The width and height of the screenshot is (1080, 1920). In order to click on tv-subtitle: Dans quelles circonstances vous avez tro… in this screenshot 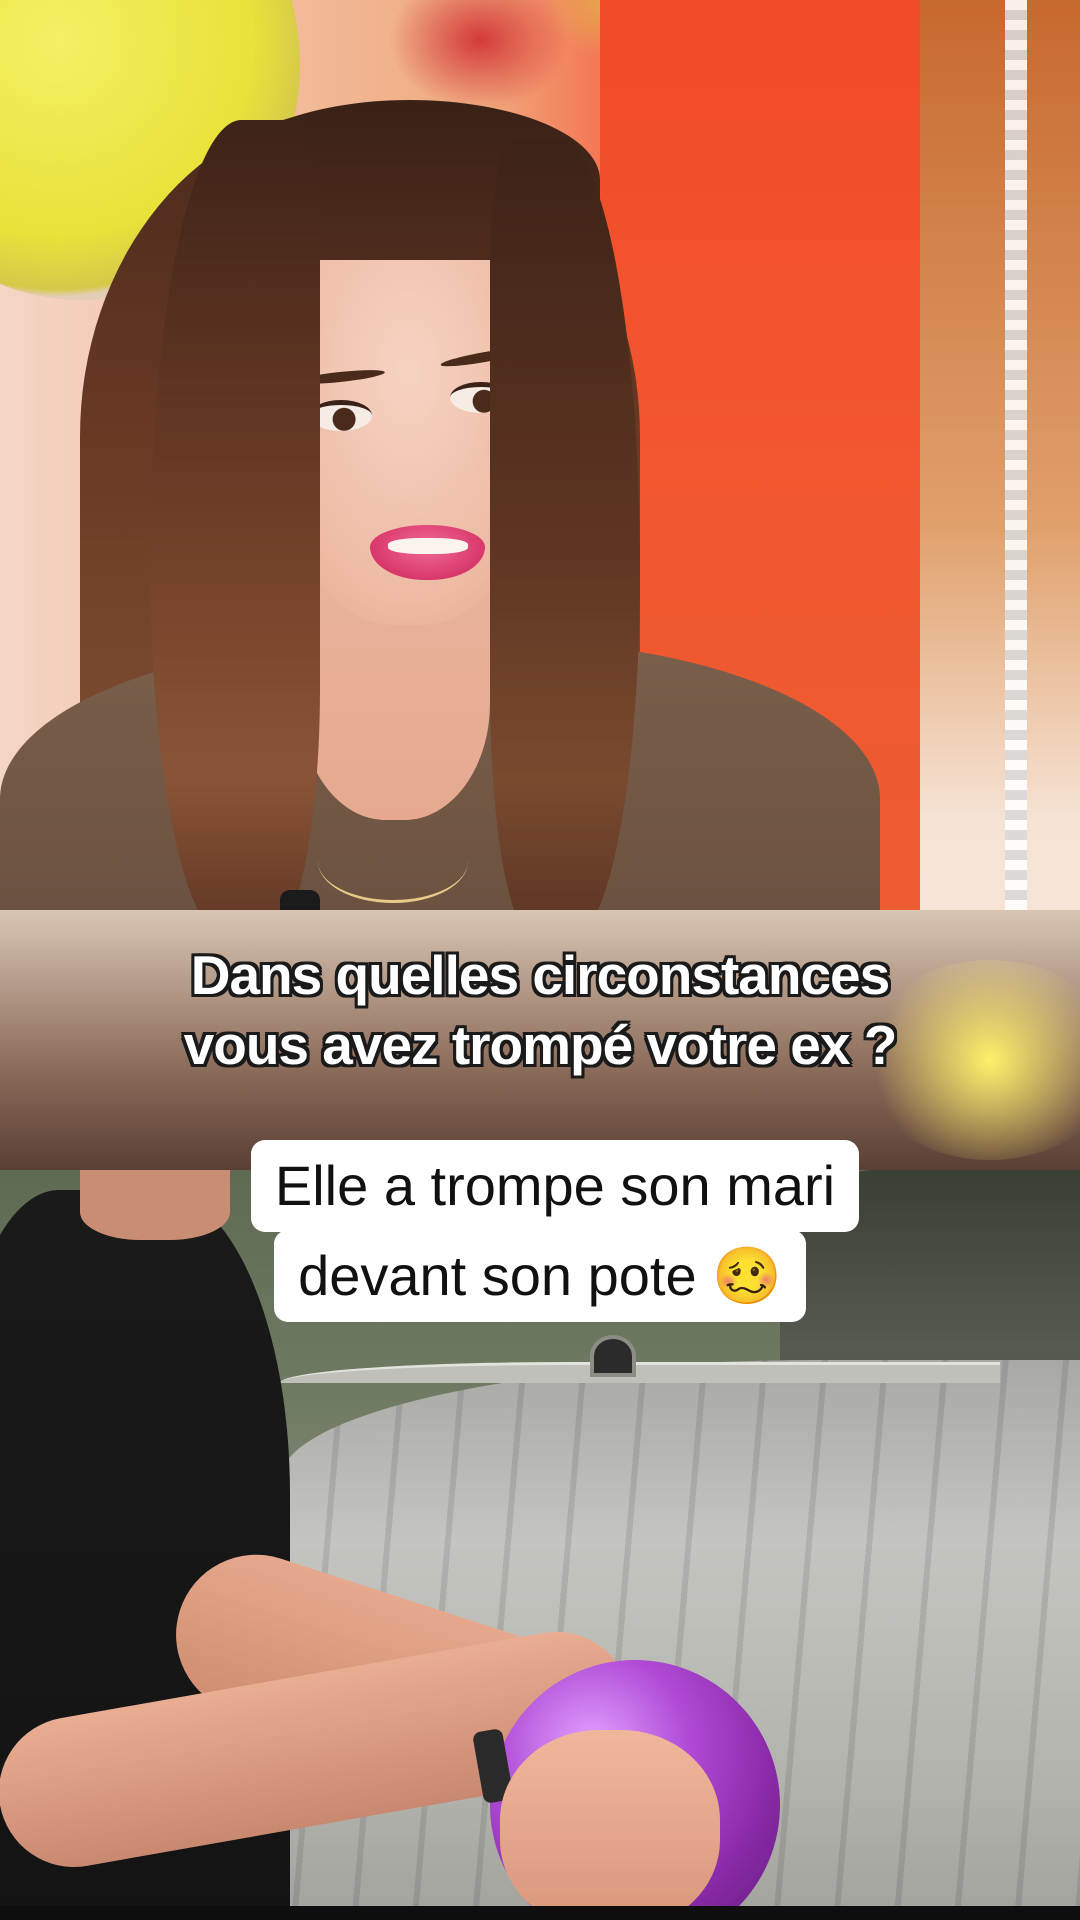, I will do `click(540, 1010)`.